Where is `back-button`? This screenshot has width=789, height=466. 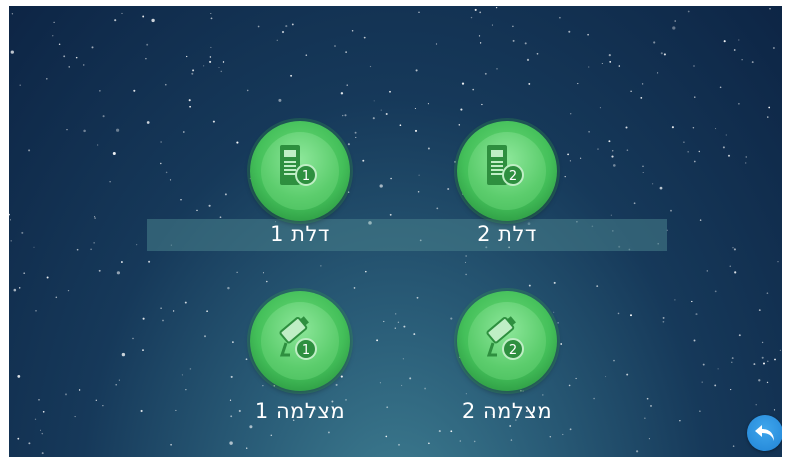
back-button is located at coordinates (764, 433).